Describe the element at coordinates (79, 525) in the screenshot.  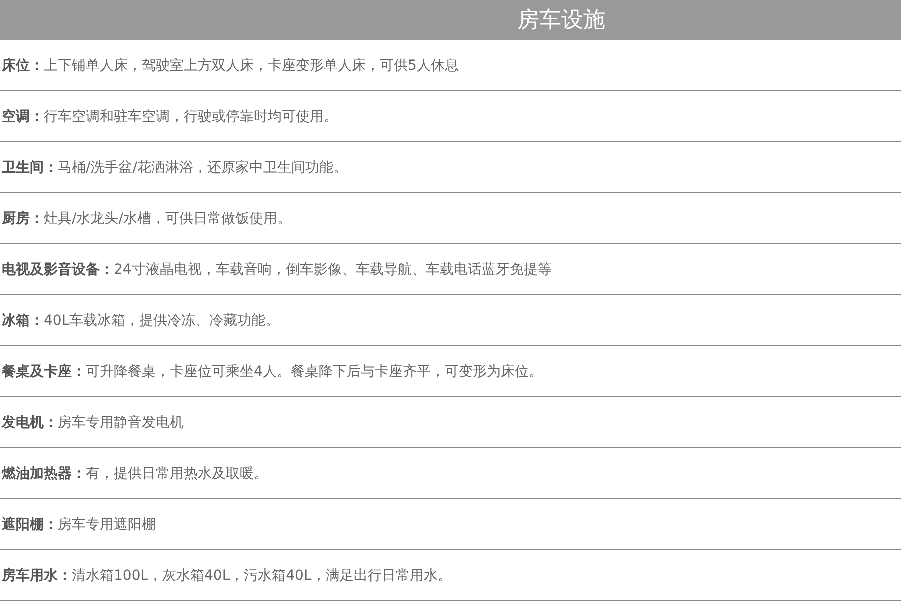
I see `facility-description: 遮阳棚：房车专用遮阳棚` at that location.